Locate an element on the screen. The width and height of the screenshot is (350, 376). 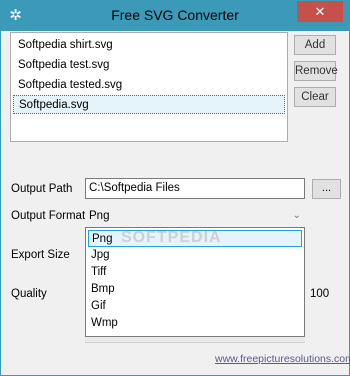
quality-value: 100 is located at coordinates (320, 294).